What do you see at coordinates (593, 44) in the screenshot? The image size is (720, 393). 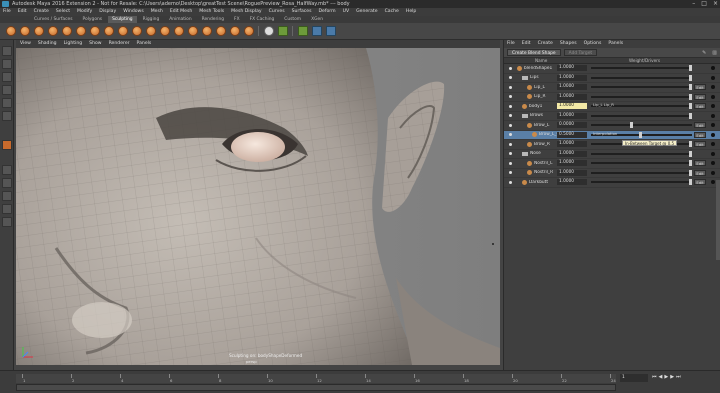 I see `shape-menu-options: Options` at bounding box center [593, 44].